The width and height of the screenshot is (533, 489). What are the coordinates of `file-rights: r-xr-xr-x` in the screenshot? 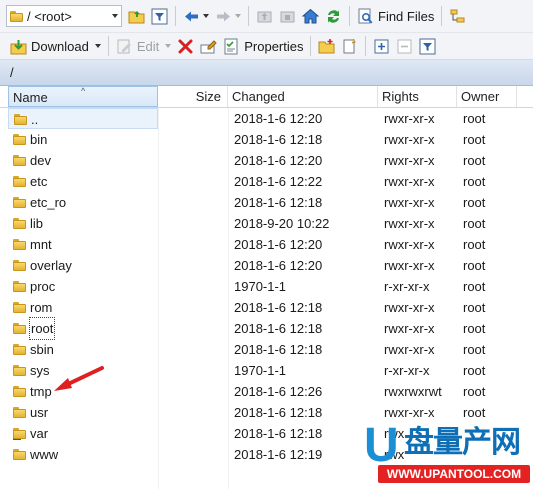 It's located at (407, 286).